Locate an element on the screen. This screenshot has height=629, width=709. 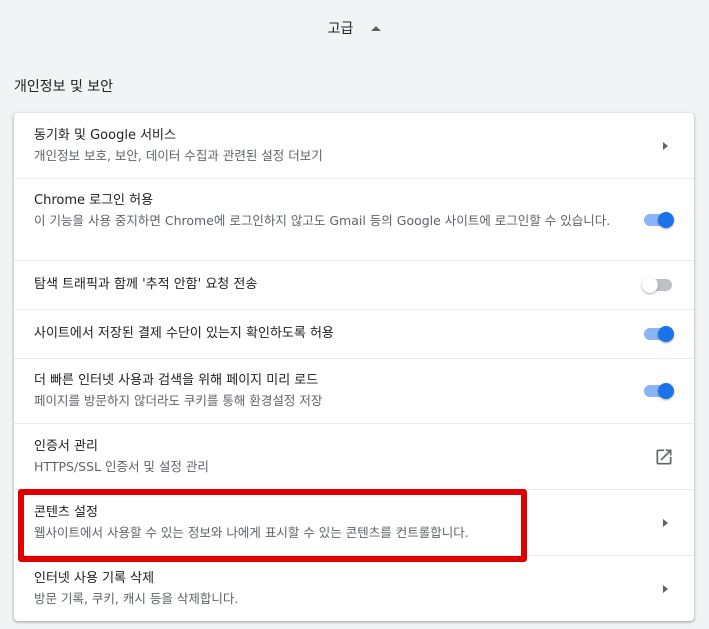
row-subtitle: 개인정보 보호, 보안, 데이터 수집과 관련된 설정 더보기 is located at coordinates (178, 155).